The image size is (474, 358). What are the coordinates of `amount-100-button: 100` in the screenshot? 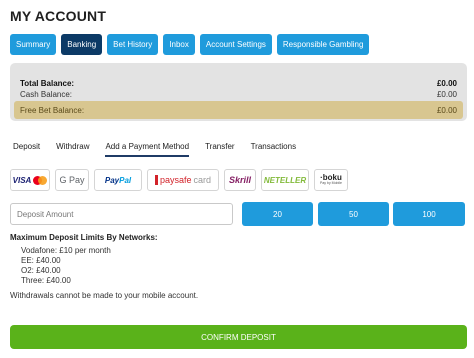 It's located at (429, 214).